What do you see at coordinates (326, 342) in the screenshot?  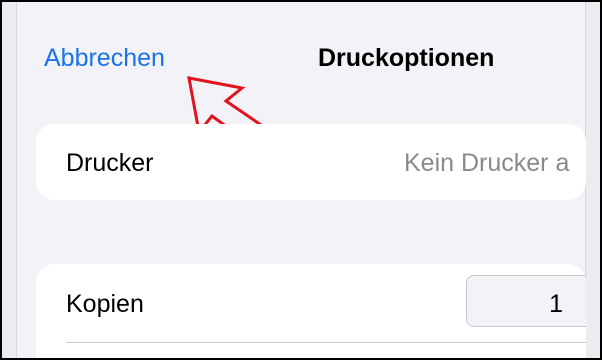 I see `row-divider` at bounding box center [326, 342].